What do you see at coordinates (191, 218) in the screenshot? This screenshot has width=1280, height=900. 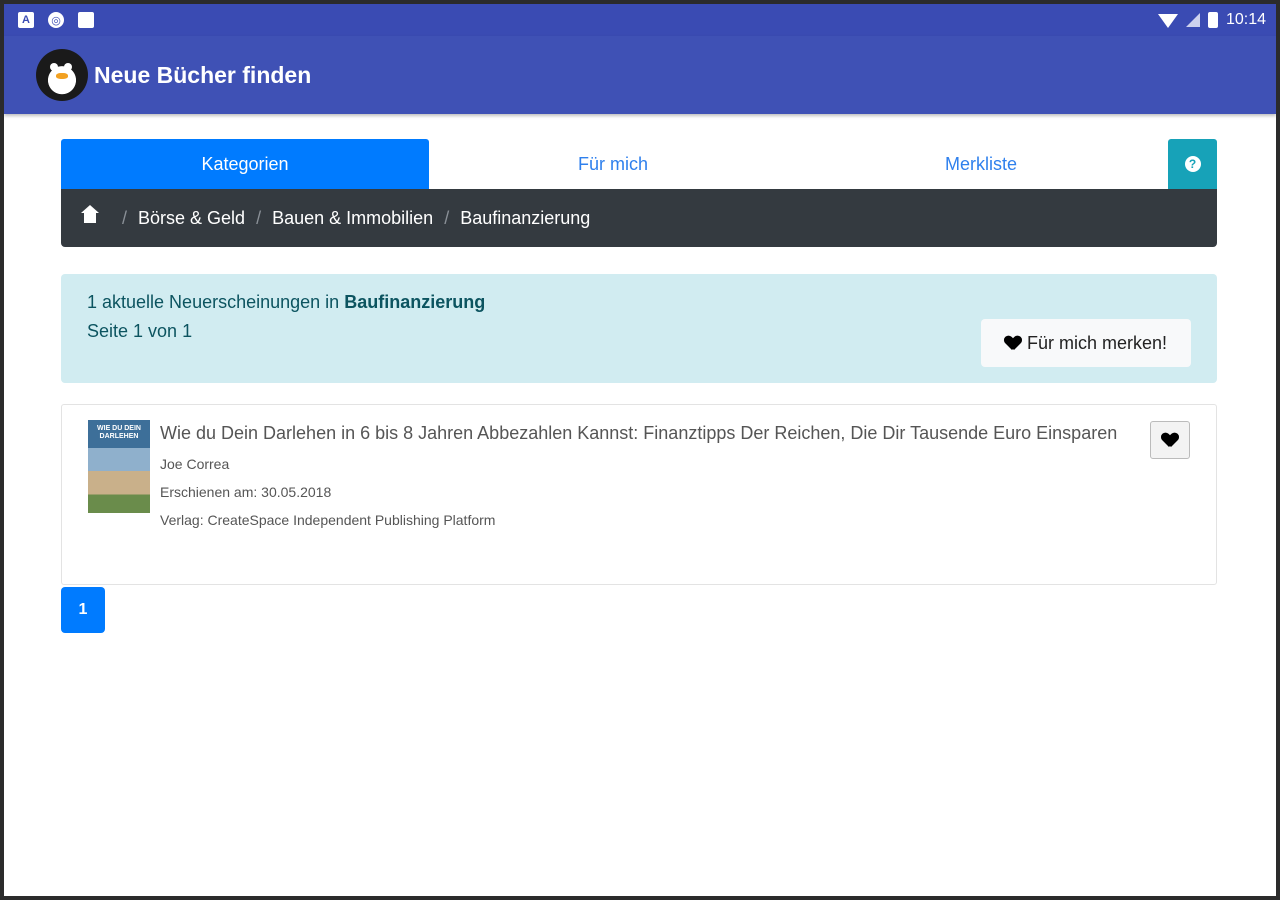 I see `breadcrumb-item-boerse-geld: Börse & Geld` at bounding box center [191, 218].